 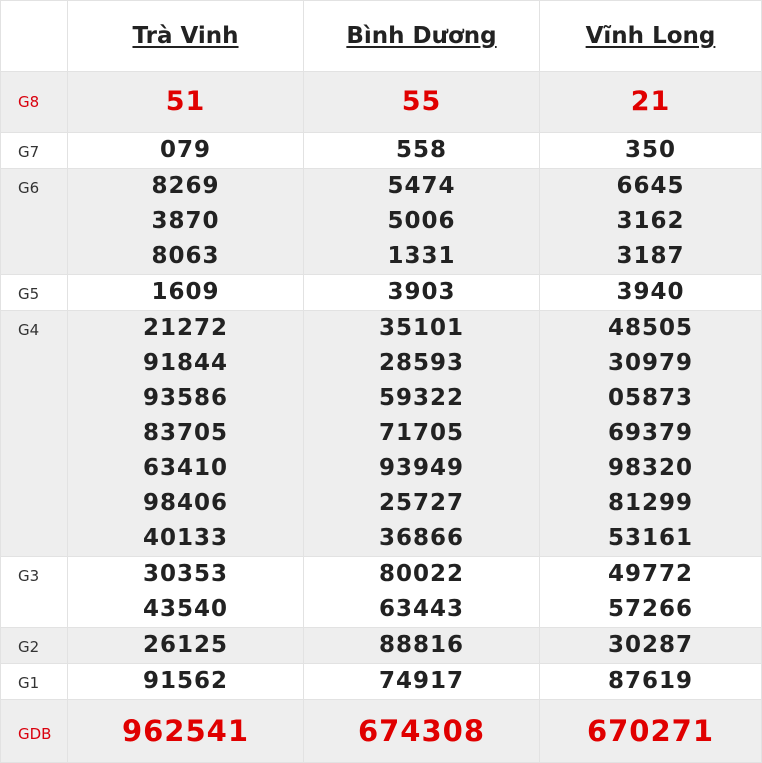 I want to click on prize-cell: 1609, so click(x=185, y=292).